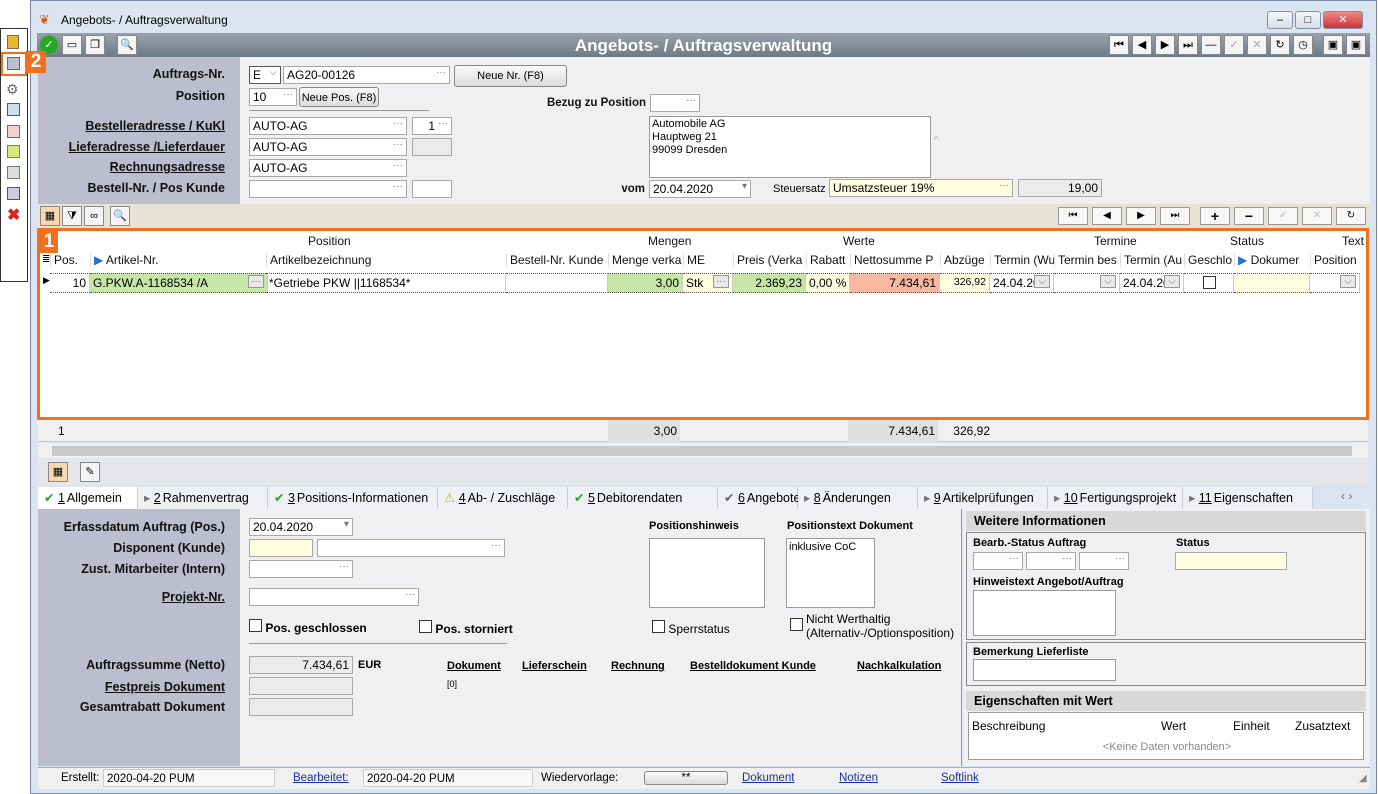  I want to click on minimize-button: –, so click(1280, 20).